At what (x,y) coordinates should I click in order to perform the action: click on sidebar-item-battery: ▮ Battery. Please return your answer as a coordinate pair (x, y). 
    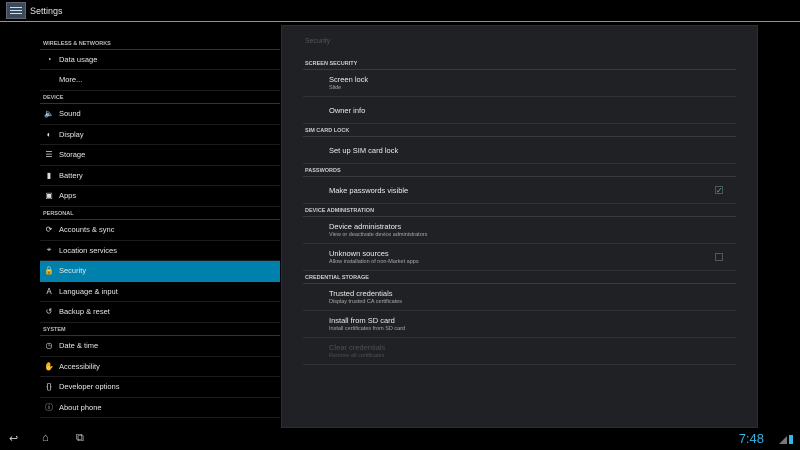
    Looking at the image, I should click on (160, 176).